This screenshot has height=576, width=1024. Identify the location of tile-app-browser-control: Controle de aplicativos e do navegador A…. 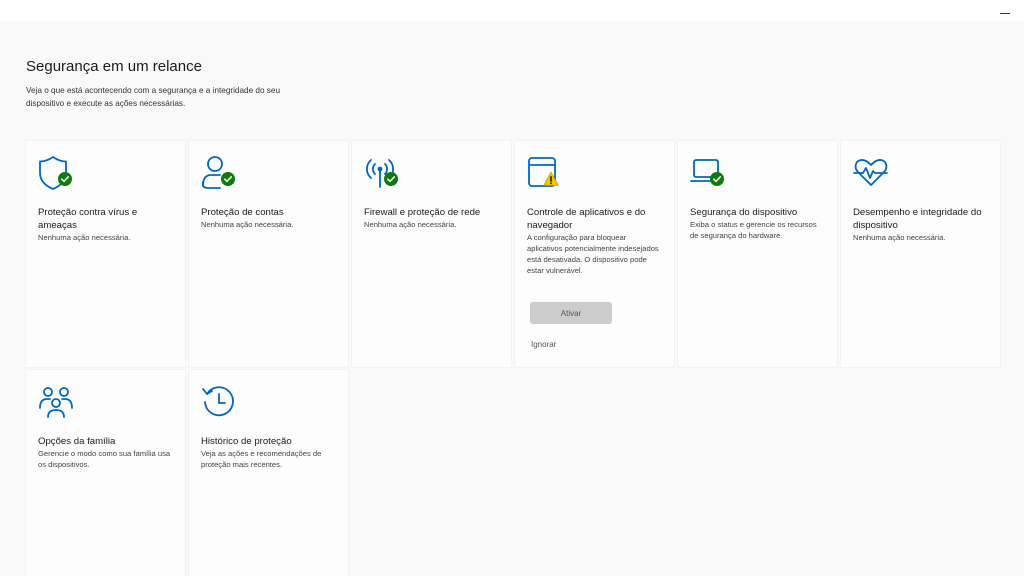
(594, 254).